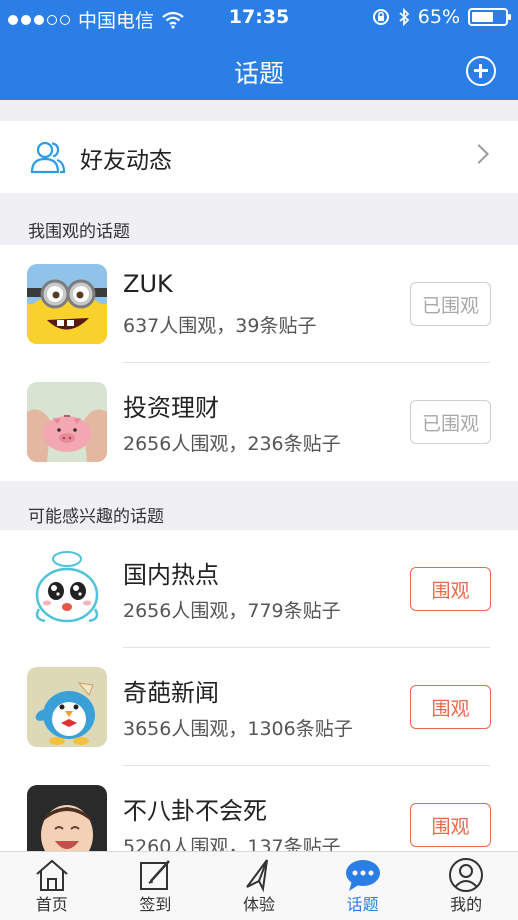 This screenshot has height=920, width=518. I want to click on battery-level, so click(482, 17).